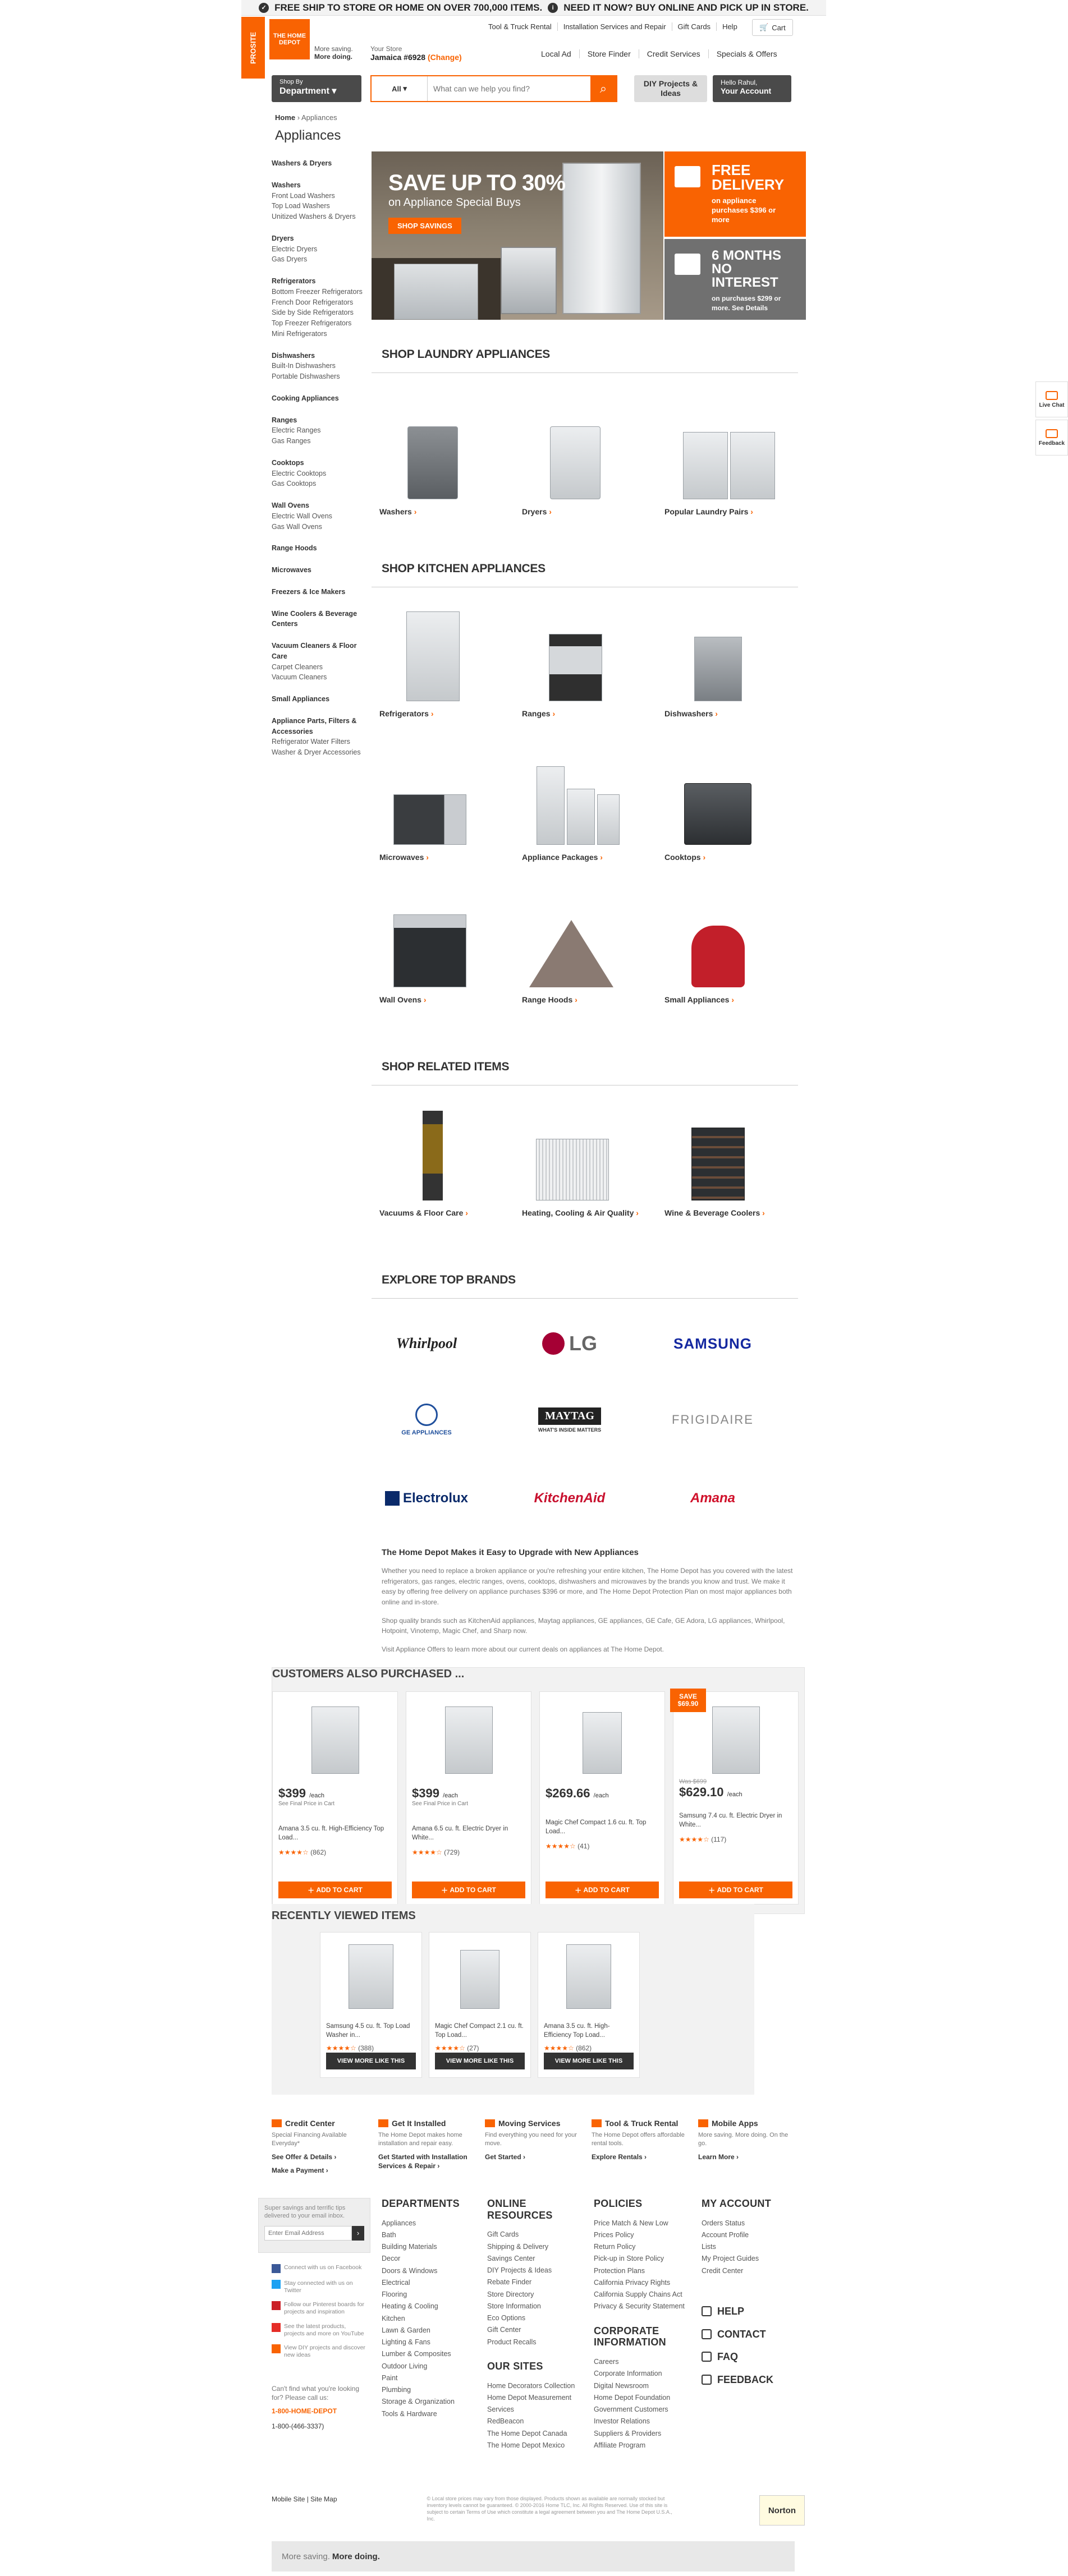 Image resolution: width=1068 pixels, height=2576 pixels. I want to click on footer-link: Plumbing, so click(429, 2390).